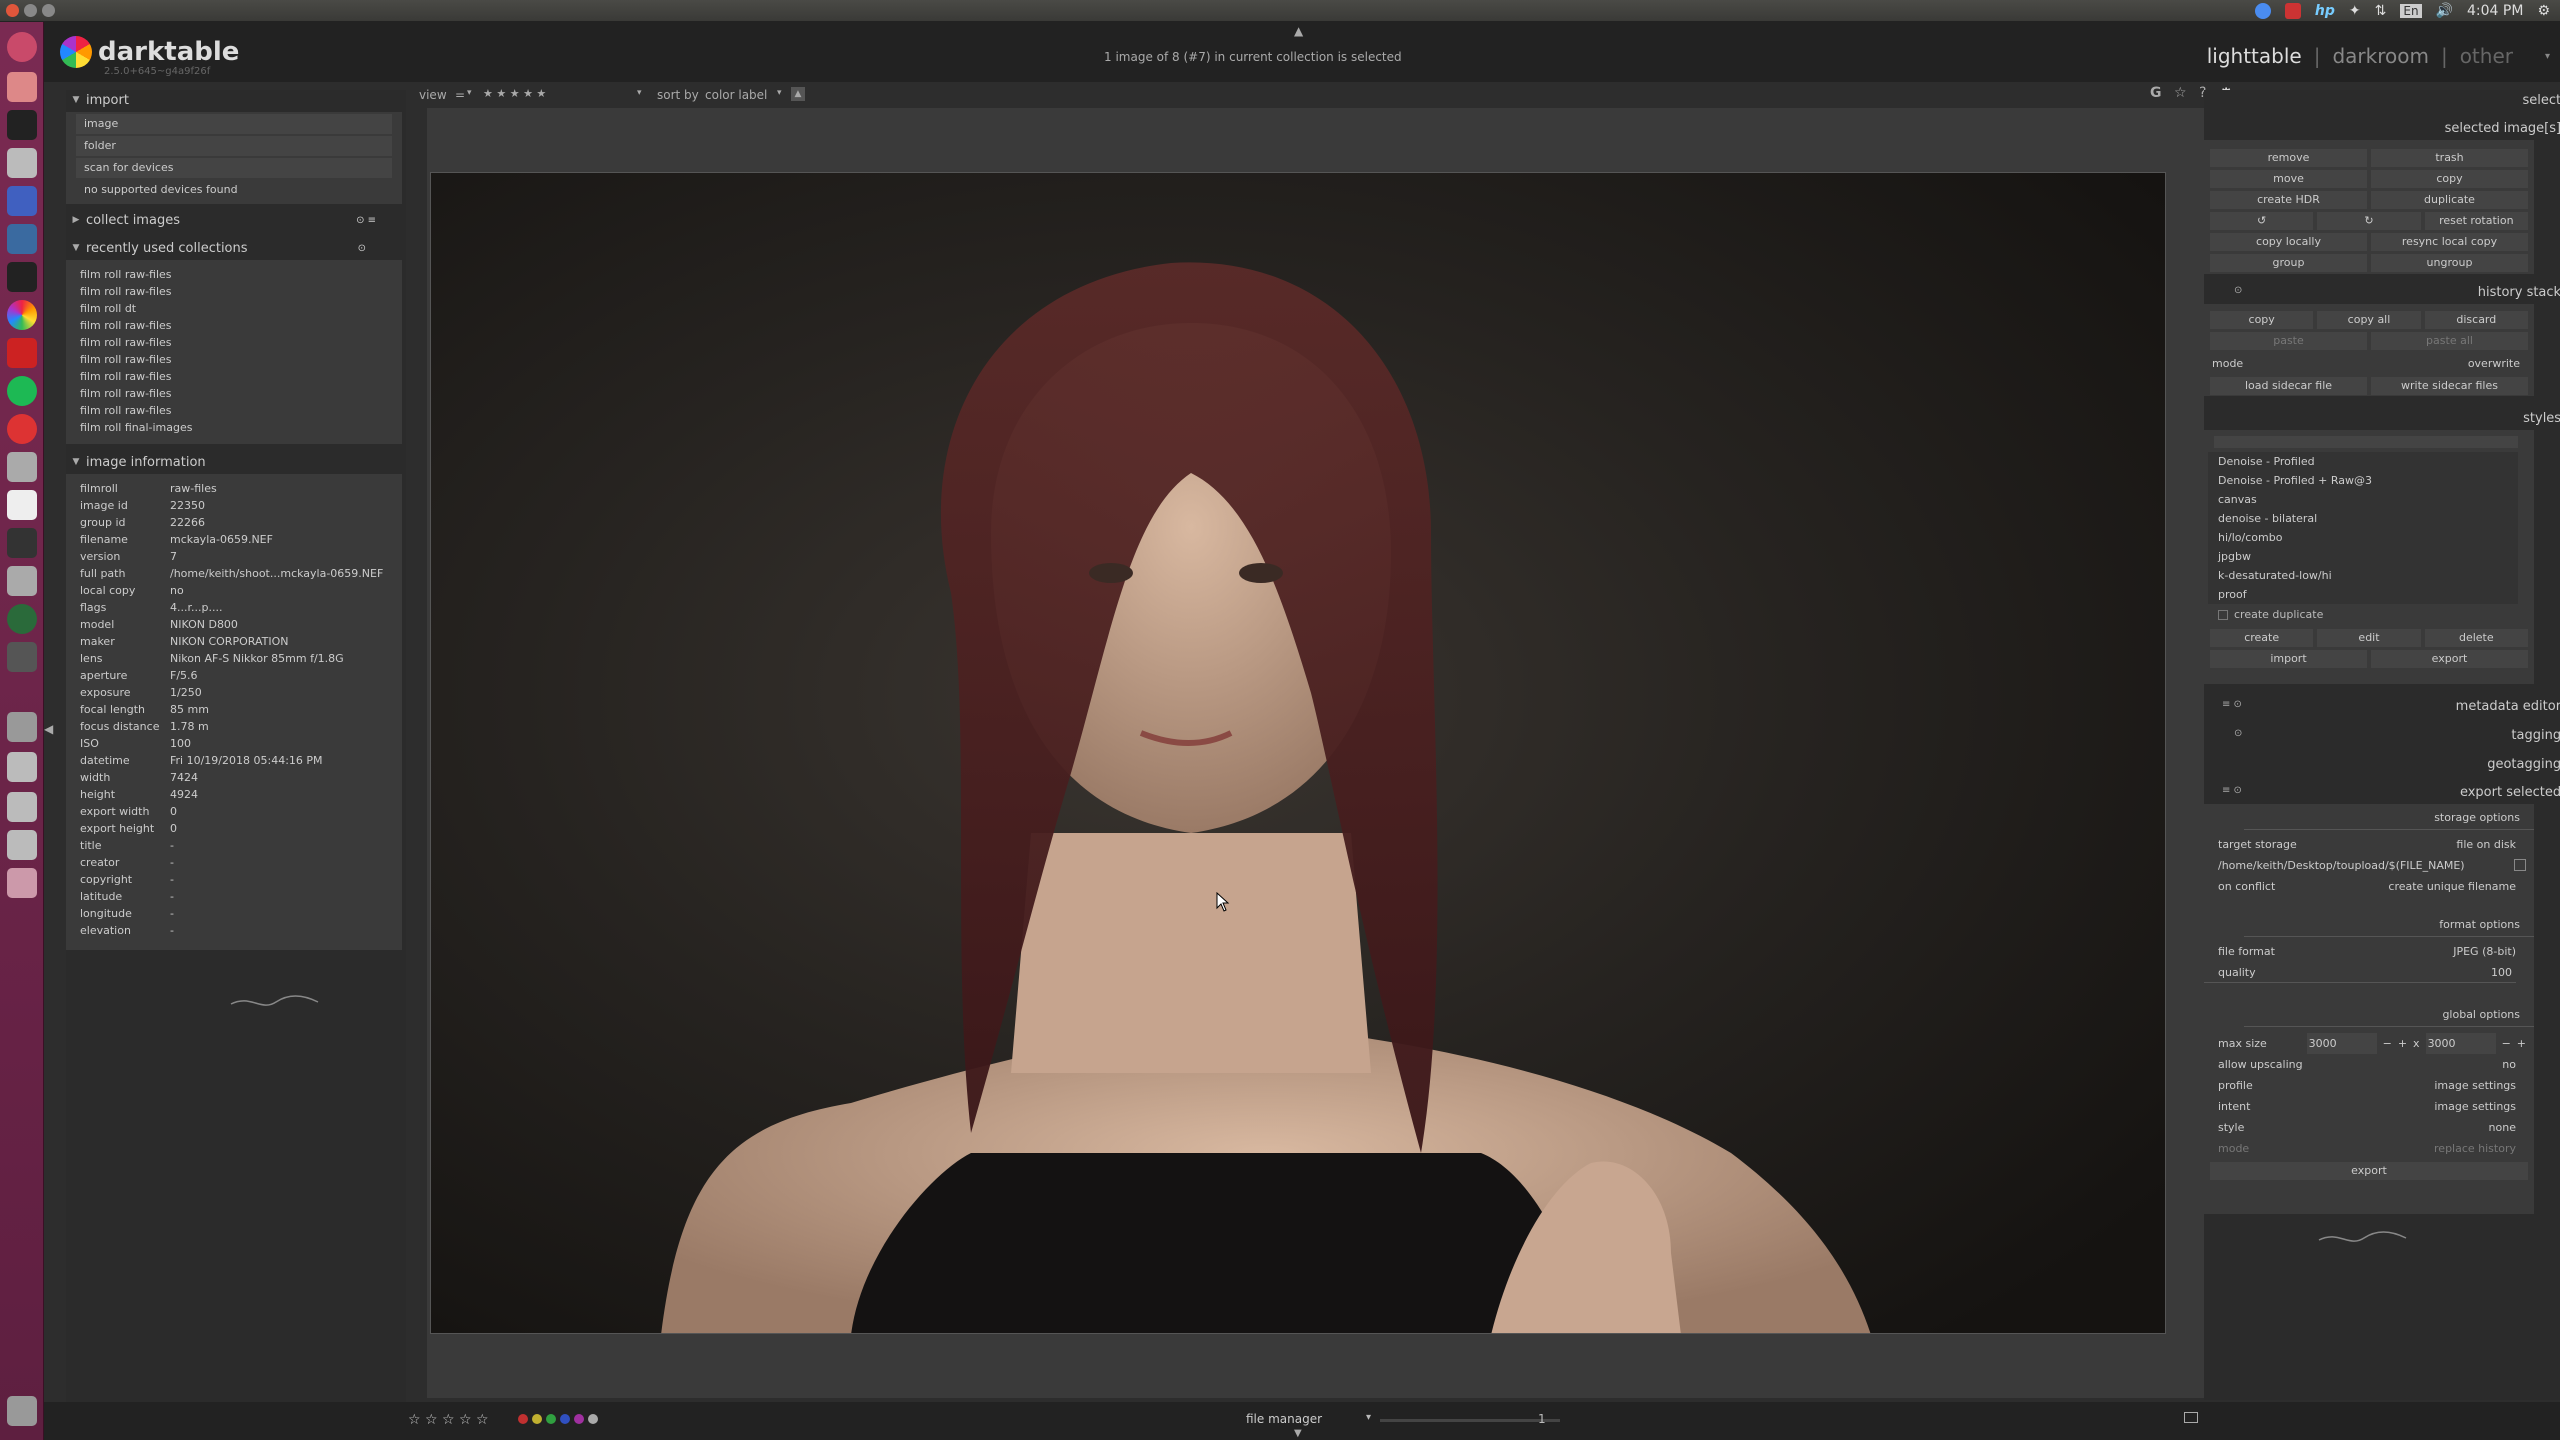  I want to click on style-list-item: jpgbw, so click(2363, 556).